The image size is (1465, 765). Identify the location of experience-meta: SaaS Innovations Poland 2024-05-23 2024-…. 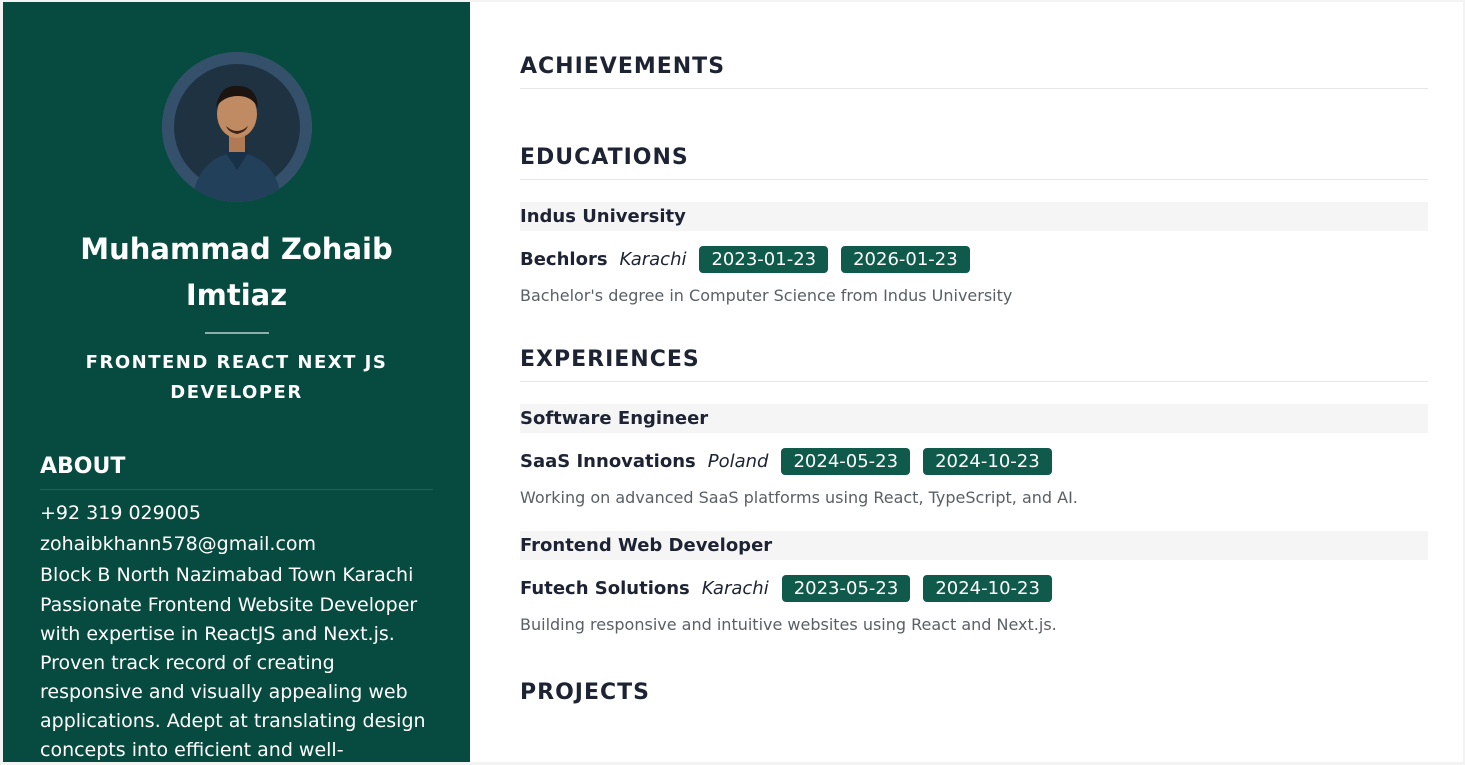
(974, 461).